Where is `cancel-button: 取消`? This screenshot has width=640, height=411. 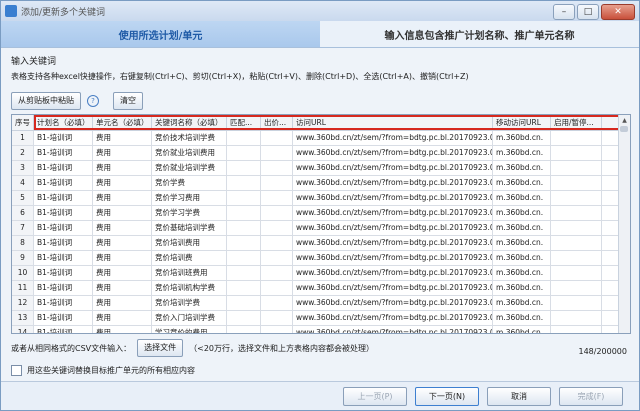 cancel-button: 取消 is located at coordinates (519, 396).